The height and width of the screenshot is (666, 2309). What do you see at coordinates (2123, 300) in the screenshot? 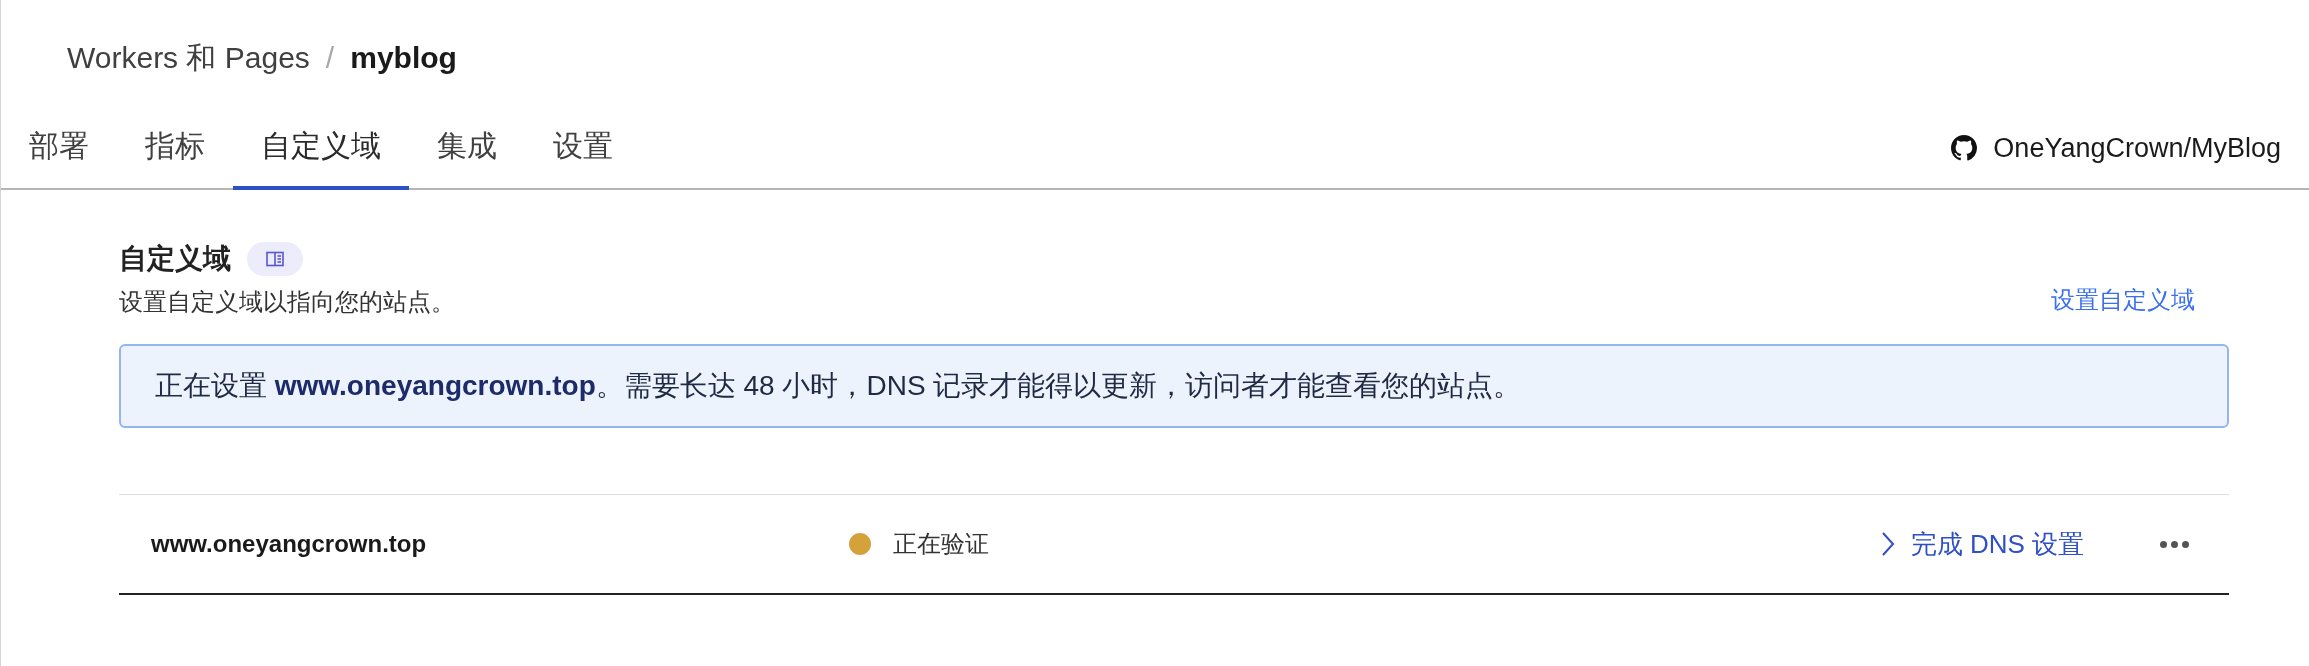
I see `setup-domain-link: 设置自定义域` at bounding box center [2123, 300].